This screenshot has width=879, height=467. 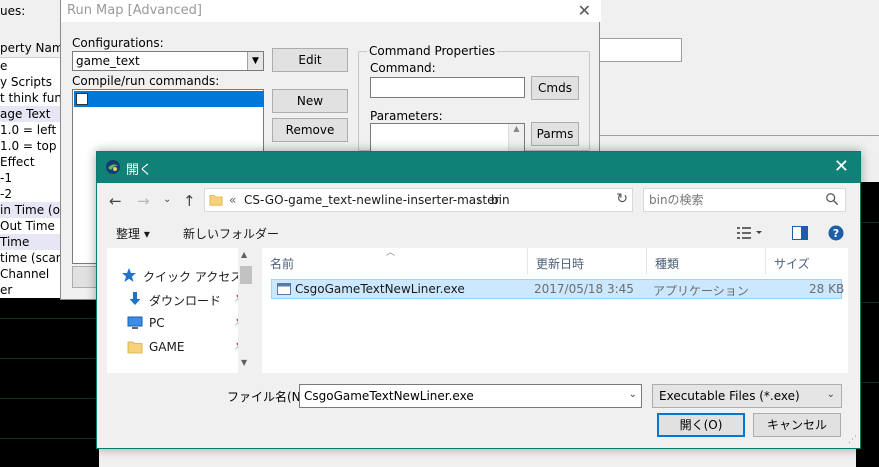 I want to click on cancel-button: キャンセル, so click(x=797, y=425).